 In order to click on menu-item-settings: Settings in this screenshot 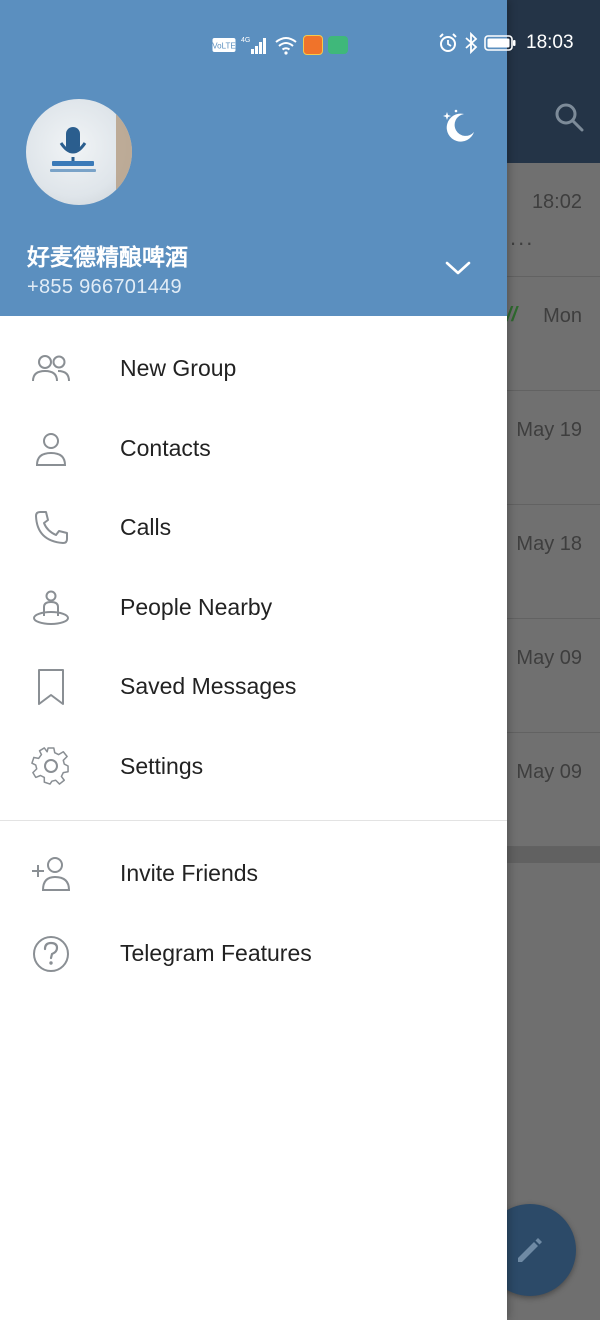, I will do `click(253, 769)`.